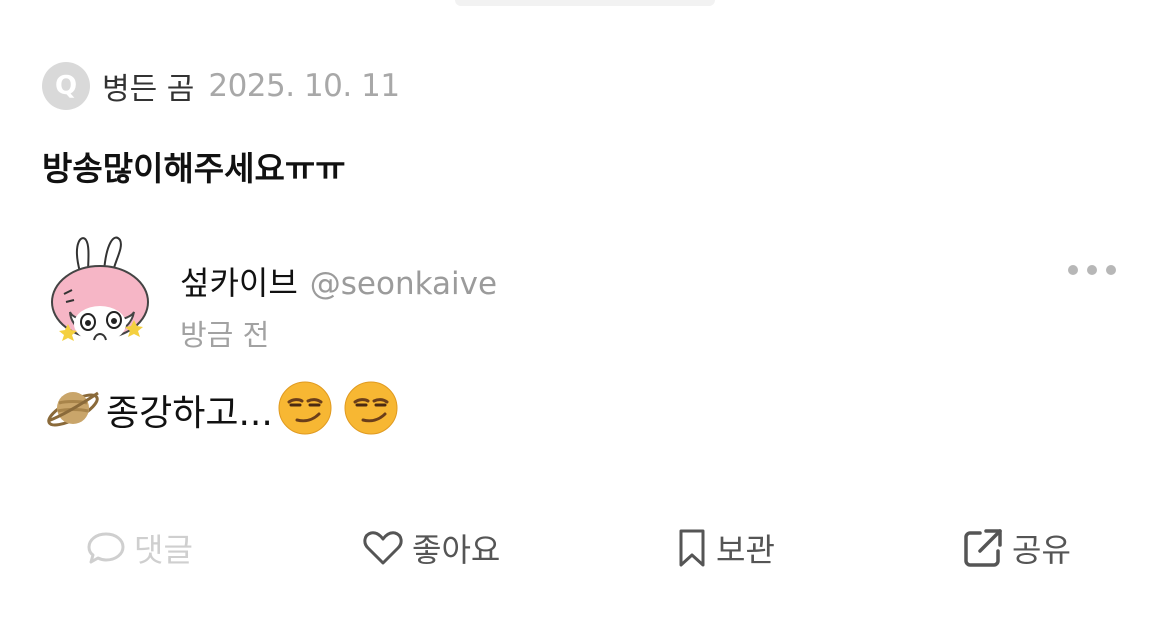 This screenshot has height=625, width=1169. What do you see at coordinates (163, 550) in the screenshot?
I see `comment-label: 댓글` at bounding box center [163, 550].